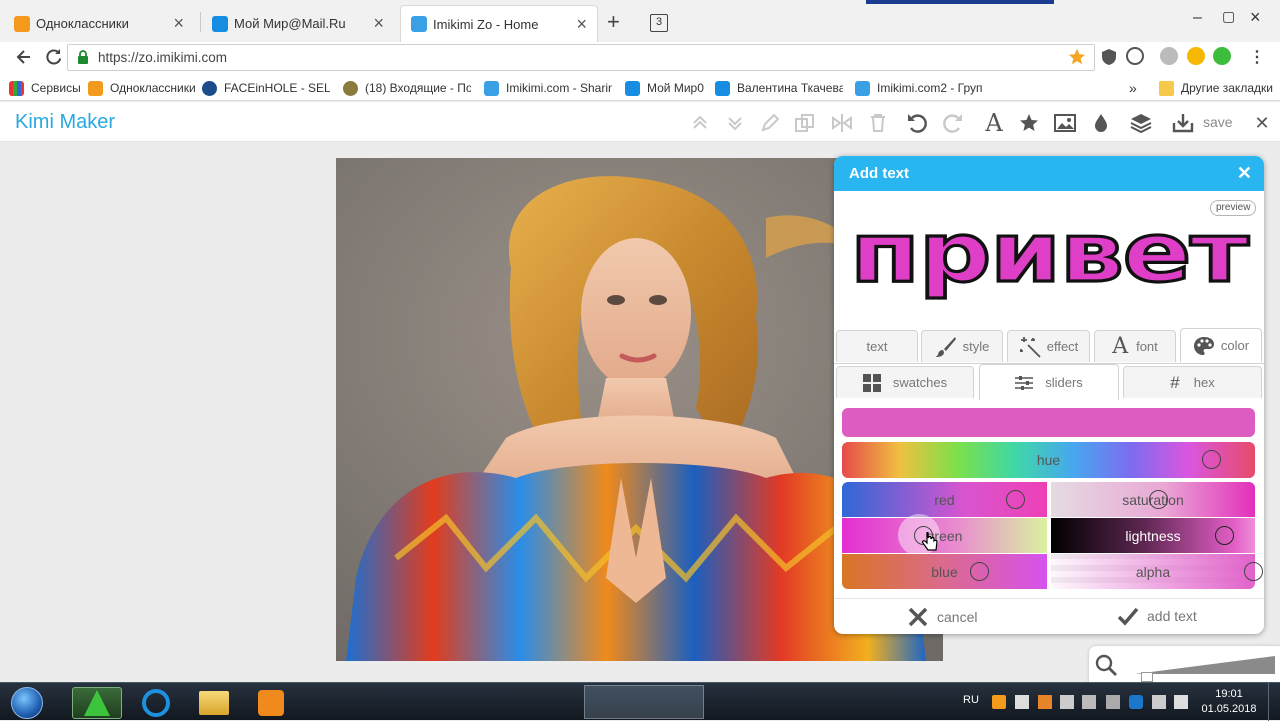 The image size is (1280, 721). Describe the element at coordinates (700, 123) in the screenshot. I see `bring-forward-icon` at that location.